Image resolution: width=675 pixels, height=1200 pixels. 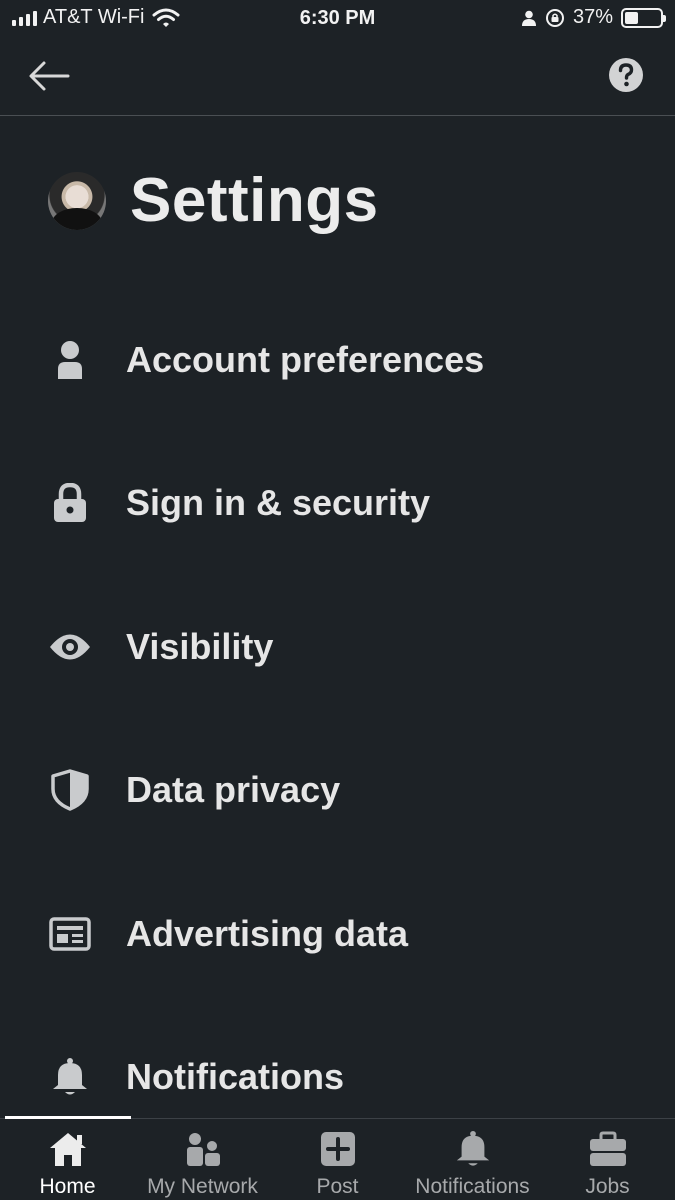 What do you see at coordinates (554, 17) in the screenshot?
I see `orientation-lock-icon` at bounding box center [554, 17].